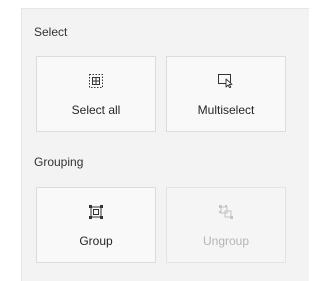  Describe the element at coordinates (226, 225) in the screenshot. I see `ungroup-button: Ungroup` at that location.